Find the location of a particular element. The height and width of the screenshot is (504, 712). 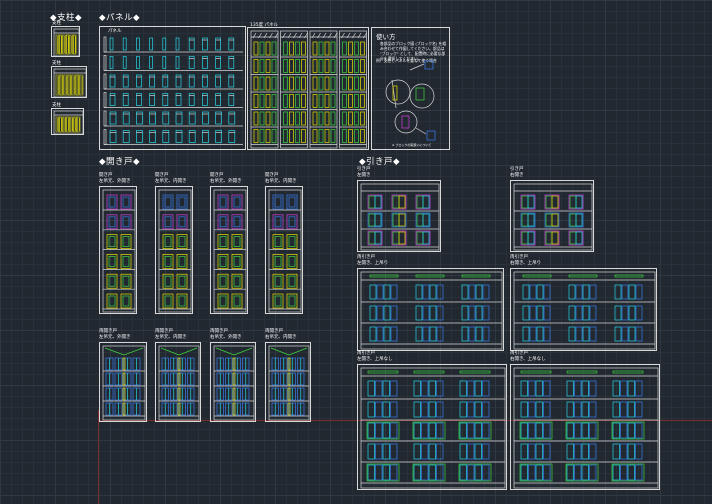

sheet-title: 引き戸 is located at coordinates (517, 169).